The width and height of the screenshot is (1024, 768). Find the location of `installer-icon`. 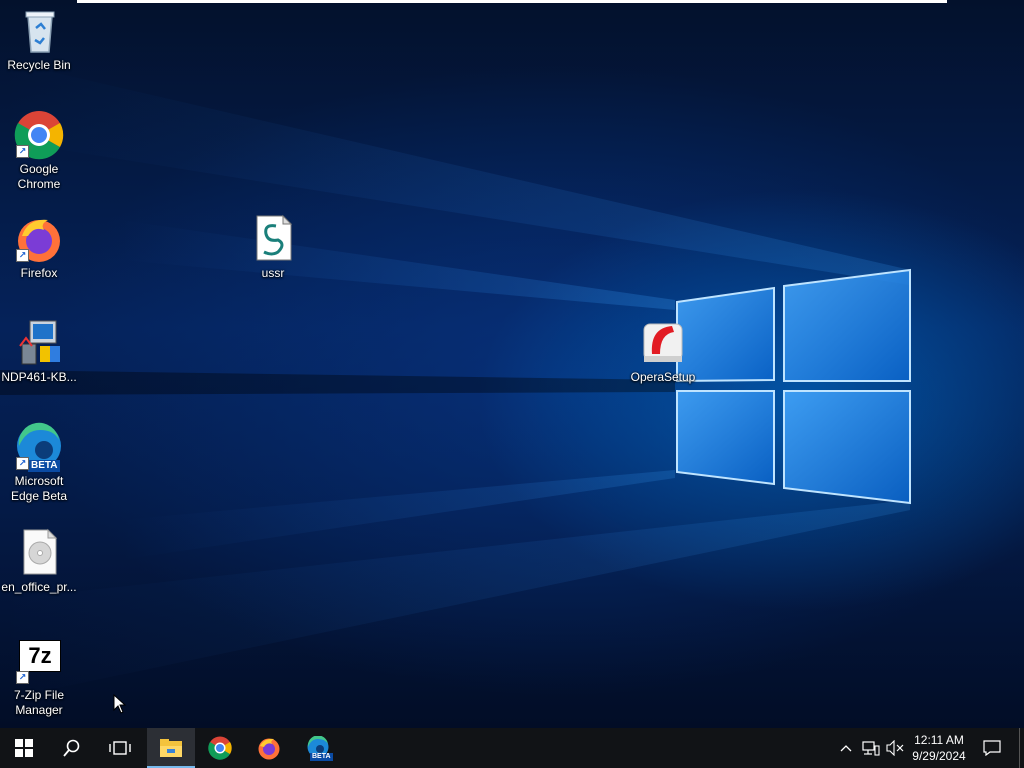

installer-icon is located at coordinates (39, 343).